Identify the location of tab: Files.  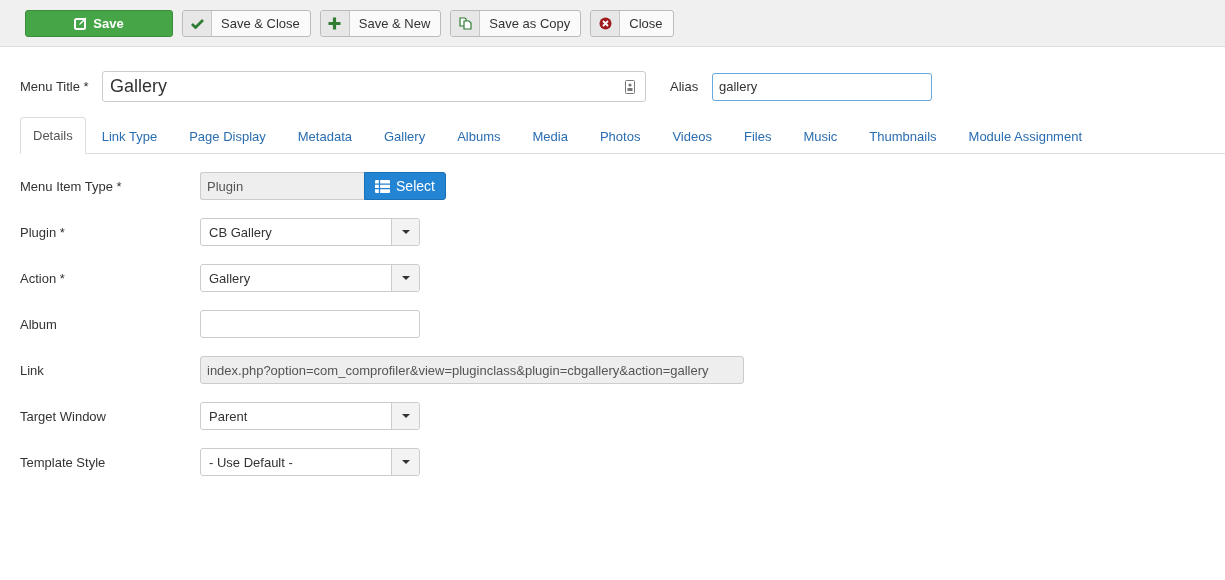
(757, 135).